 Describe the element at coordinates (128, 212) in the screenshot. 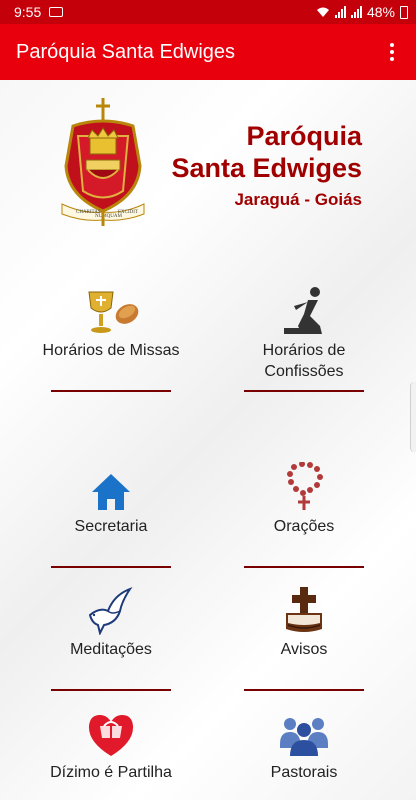

I see `crest-motto-right: EXCIDIT` at that location.